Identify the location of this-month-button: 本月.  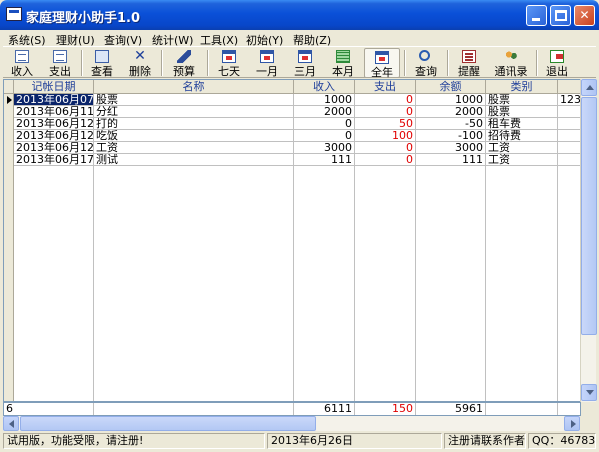
(343, 63).